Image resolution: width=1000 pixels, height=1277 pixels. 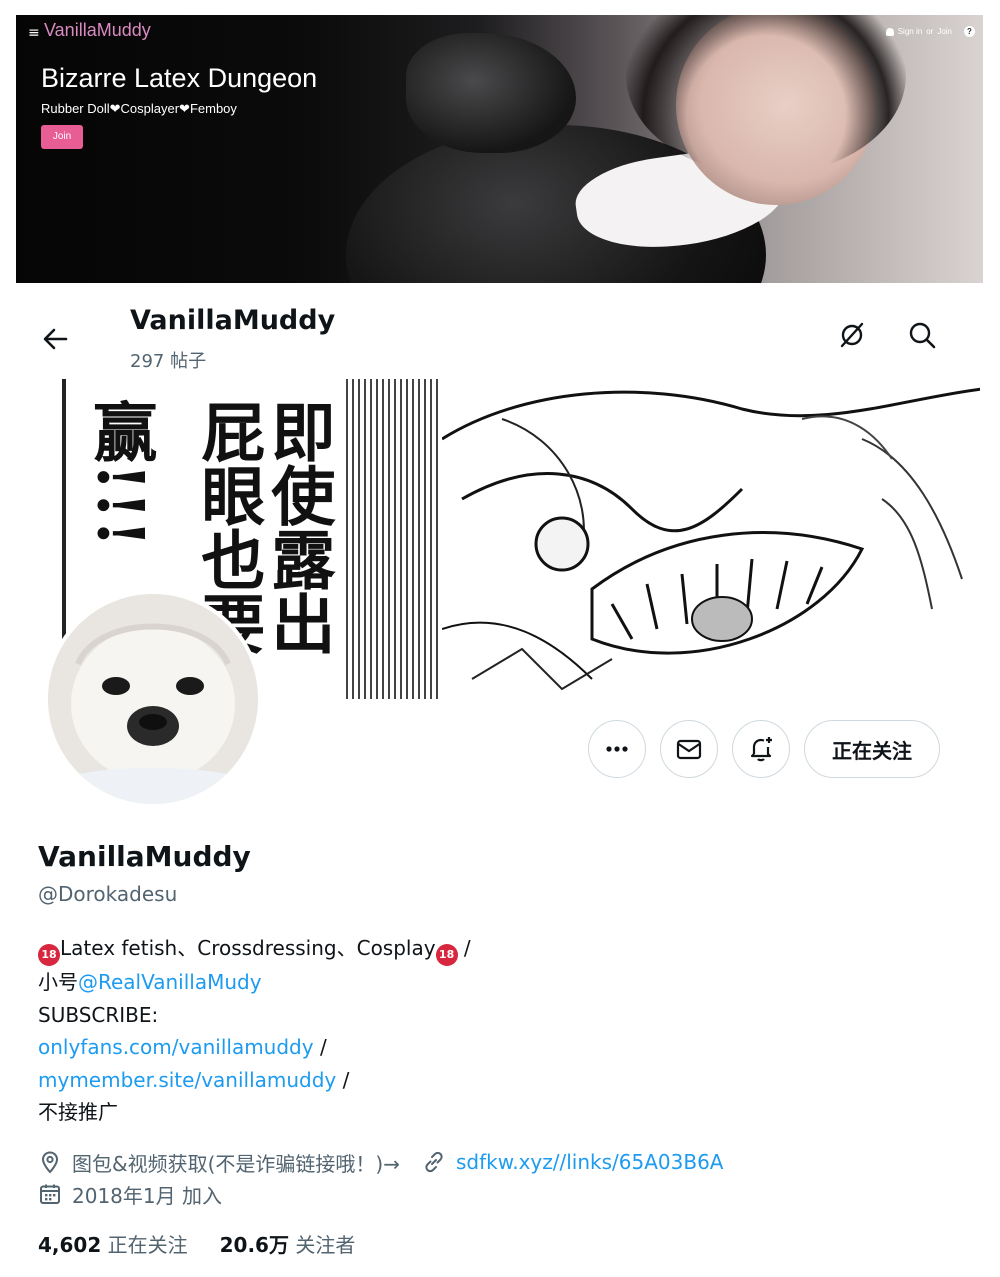 I want to click on seal-avatar-image, so click(x=153, y=699).